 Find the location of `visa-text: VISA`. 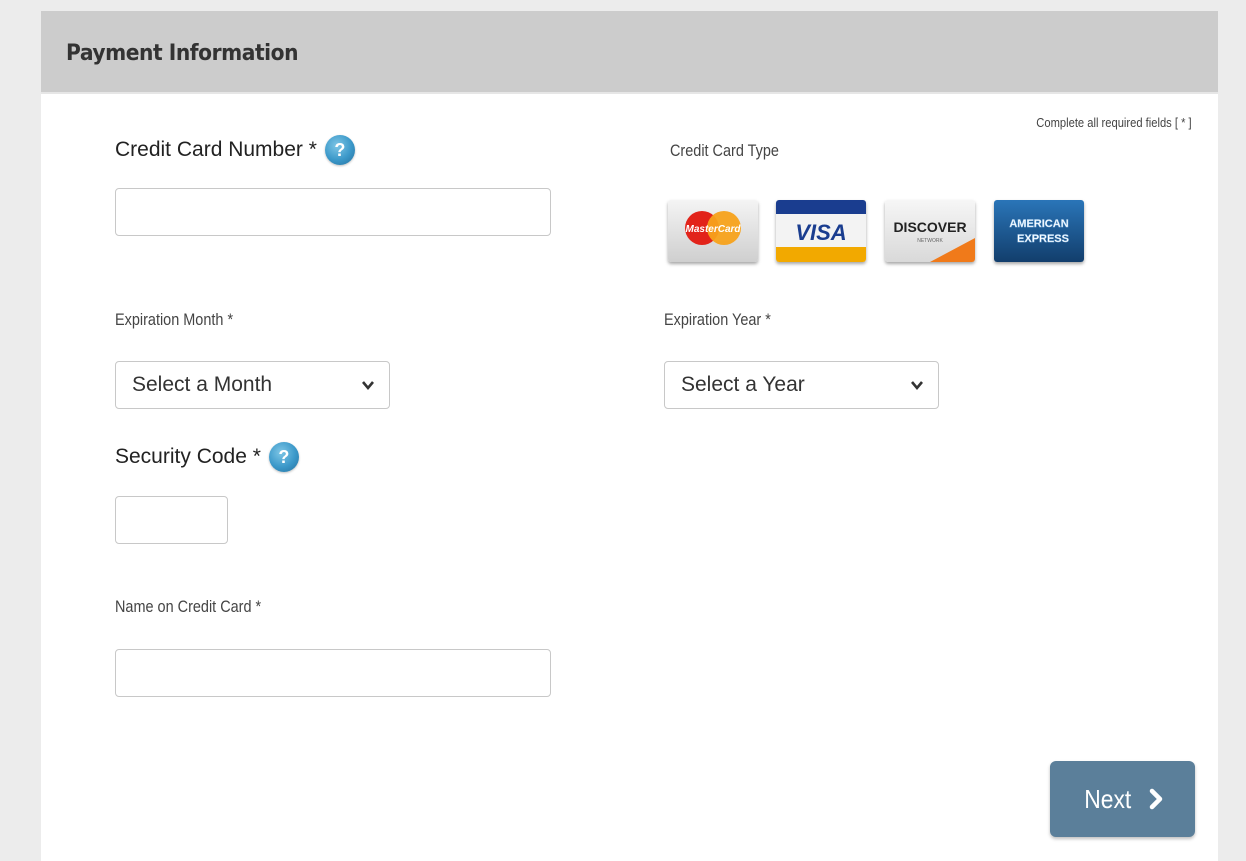

visa-text: VISA is located at coordinates (820, 232).